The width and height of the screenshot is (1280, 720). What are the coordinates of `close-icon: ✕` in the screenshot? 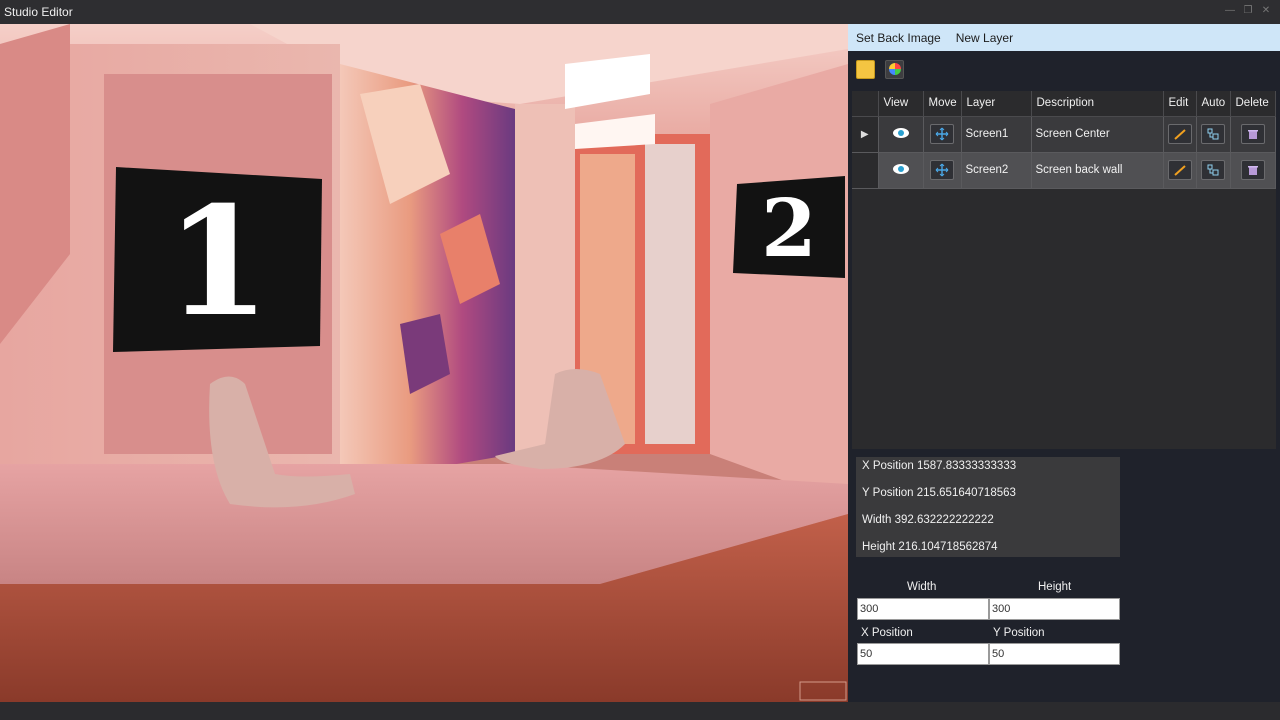 It's located at (1266, 10).